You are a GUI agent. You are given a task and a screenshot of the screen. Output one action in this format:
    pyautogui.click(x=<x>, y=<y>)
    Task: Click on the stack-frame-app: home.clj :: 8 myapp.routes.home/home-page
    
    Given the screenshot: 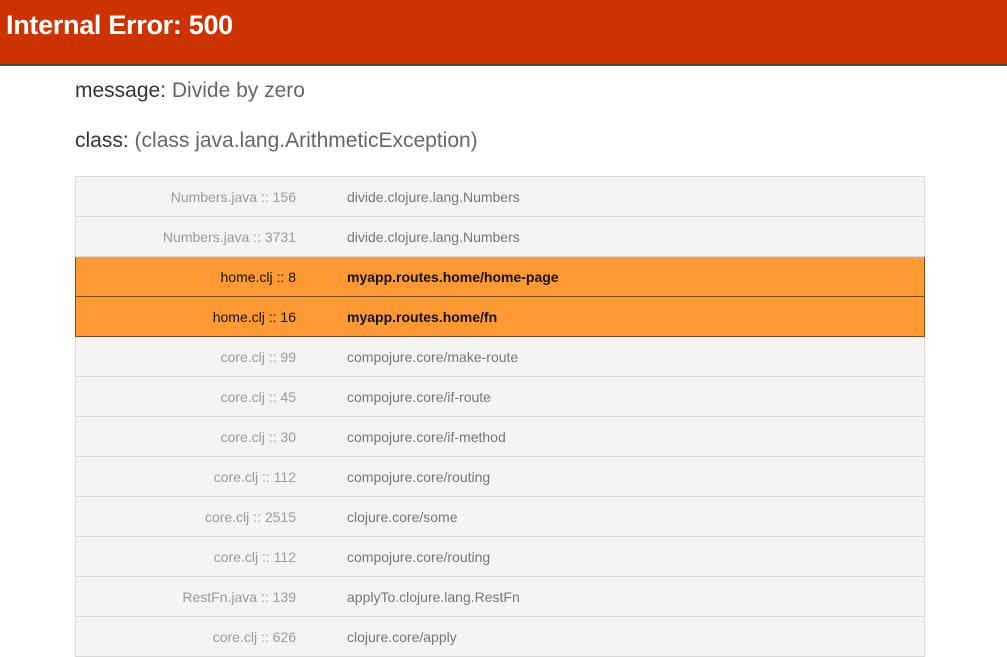 What is the action you would take?
    pyautogui.click(x=500, y=277)
    